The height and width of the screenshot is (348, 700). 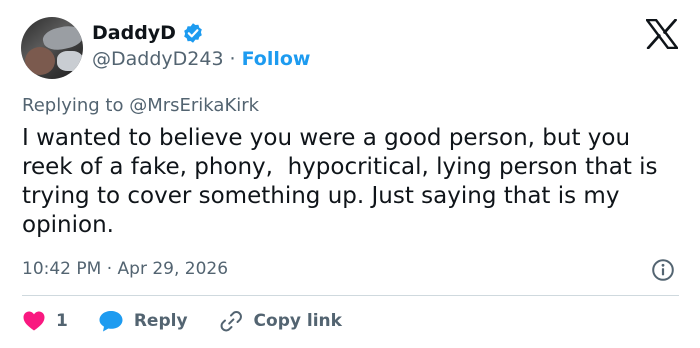 I want to click on replying-to: Replying to @MrsErikaKirk, so click(x=140, y=105).